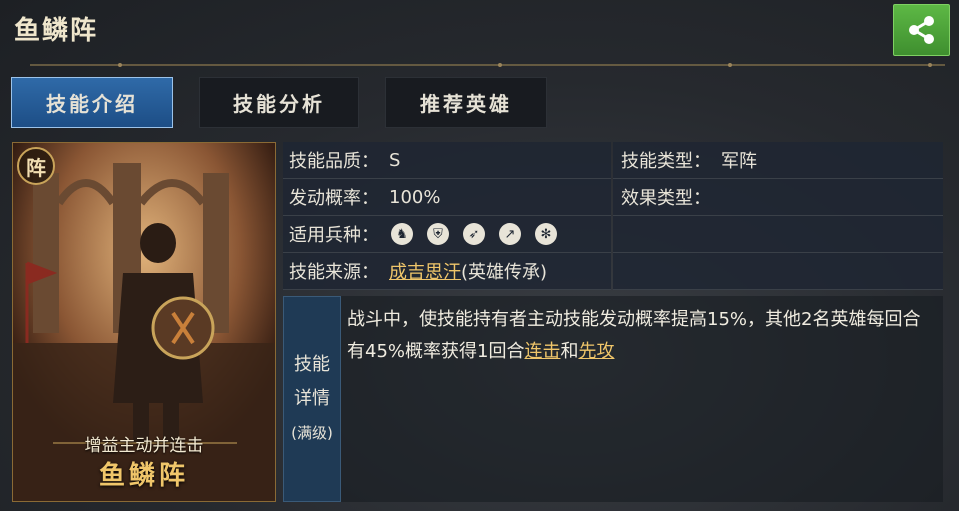 The image size is (959, 511). Describe the element at coordinates (312, 433) in the screenshot. I see `detail-label-line3: (满级)` at that location.